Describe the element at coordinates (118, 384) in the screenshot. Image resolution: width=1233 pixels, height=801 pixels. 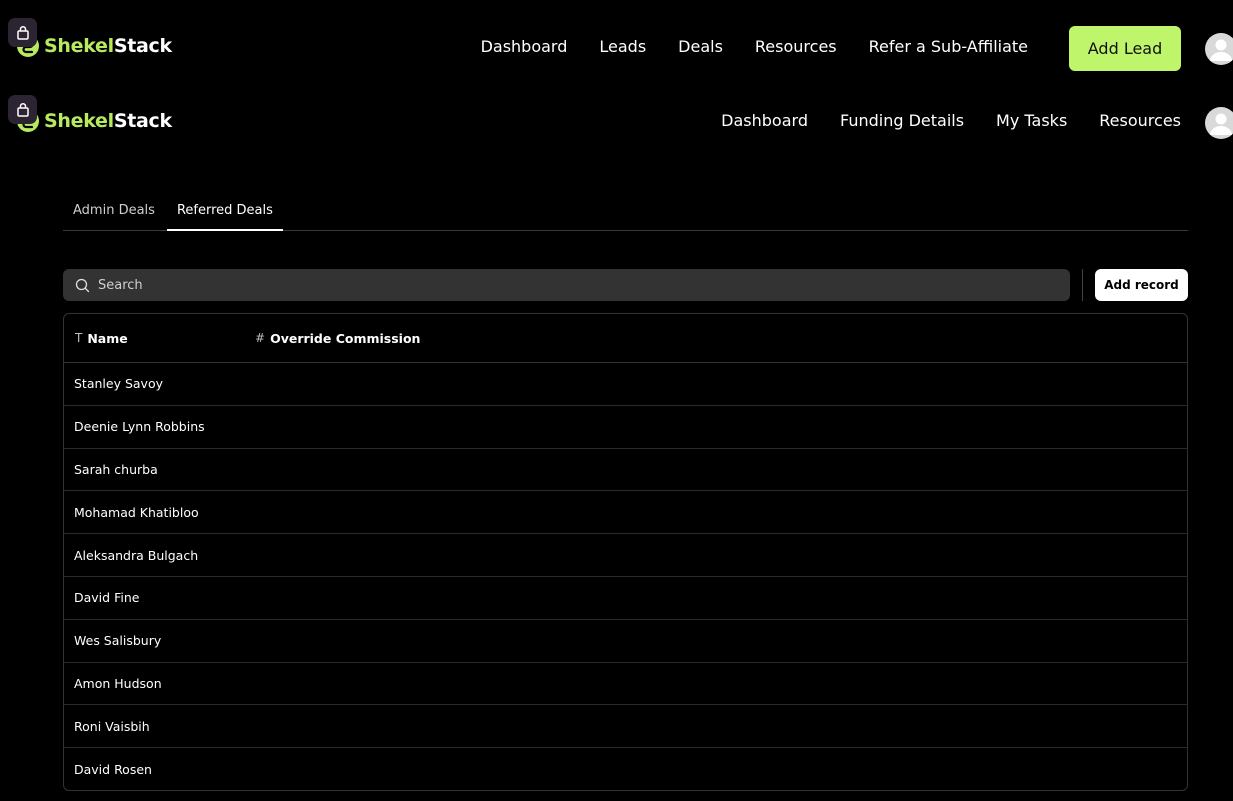
I see `cell-name: Stanley Savoy` at that location.